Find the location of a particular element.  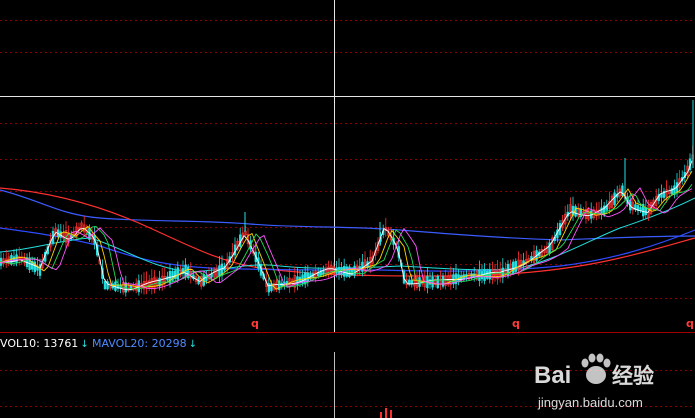

baidu-jingyan-watermark: Bai 经验 jingyan.baidu.com is located at coordinates (594, 381).